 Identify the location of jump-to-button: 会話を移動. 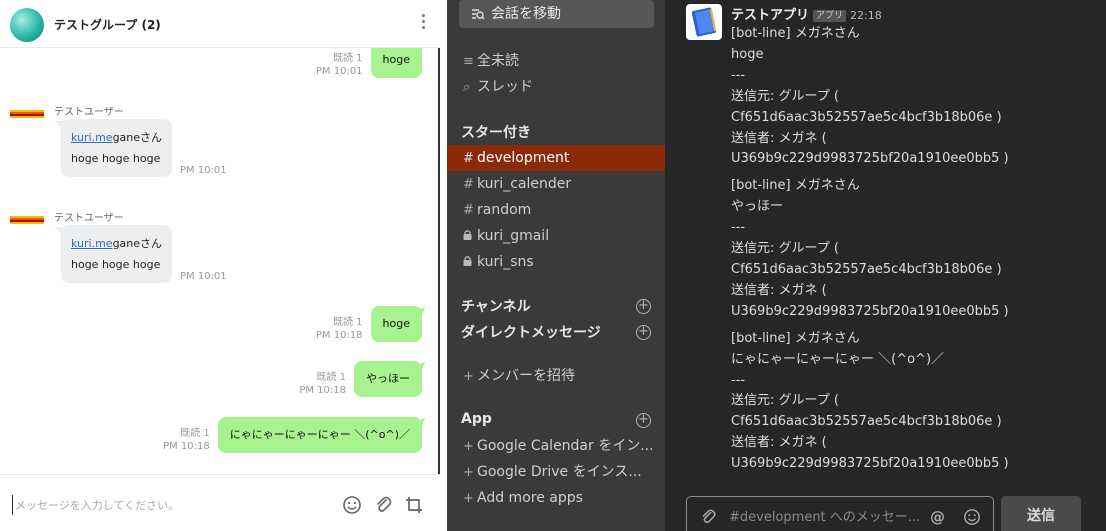
(556, 14).